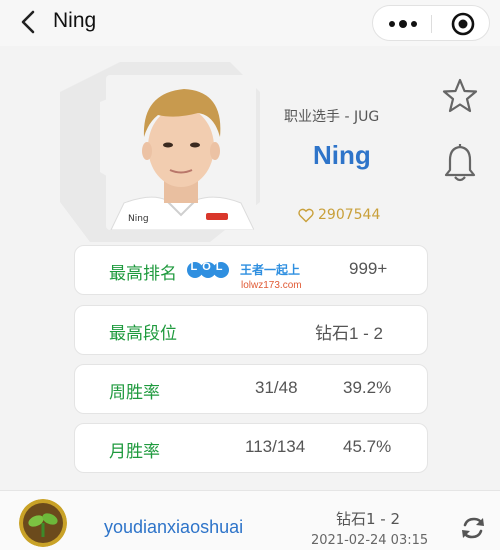  I want to click on refresh-button, so click(473, 528).